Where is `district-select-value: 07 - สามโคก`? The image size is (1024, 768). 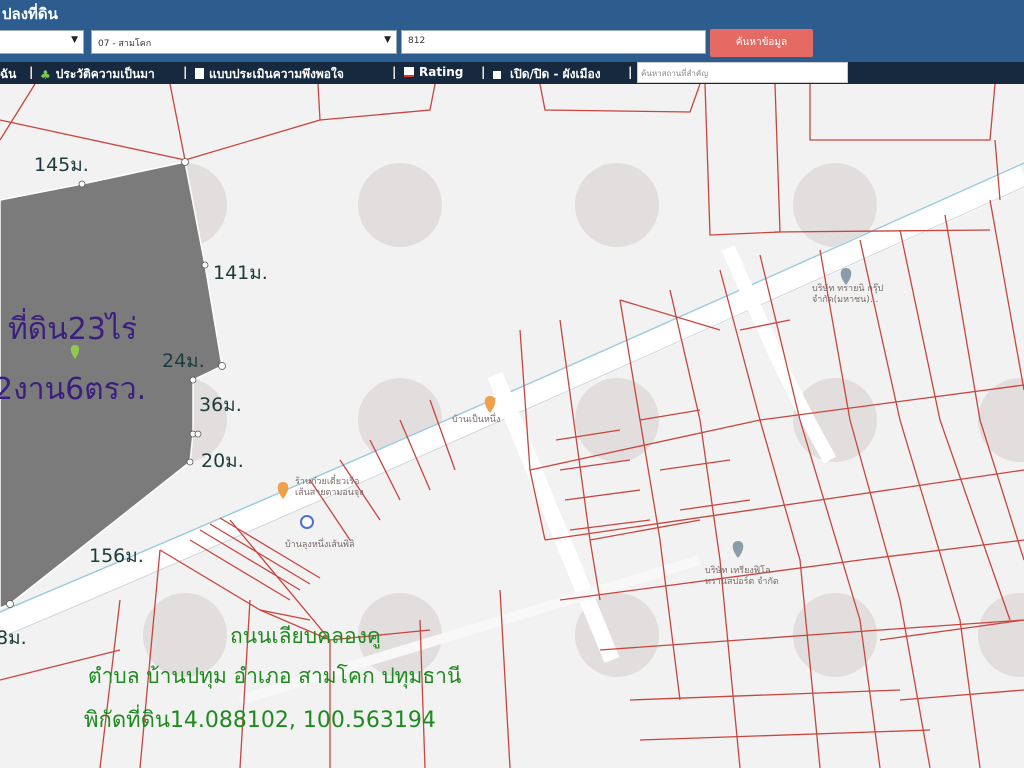
district-select-value: 07 - สามโคก is located at coordinates (125, 44).